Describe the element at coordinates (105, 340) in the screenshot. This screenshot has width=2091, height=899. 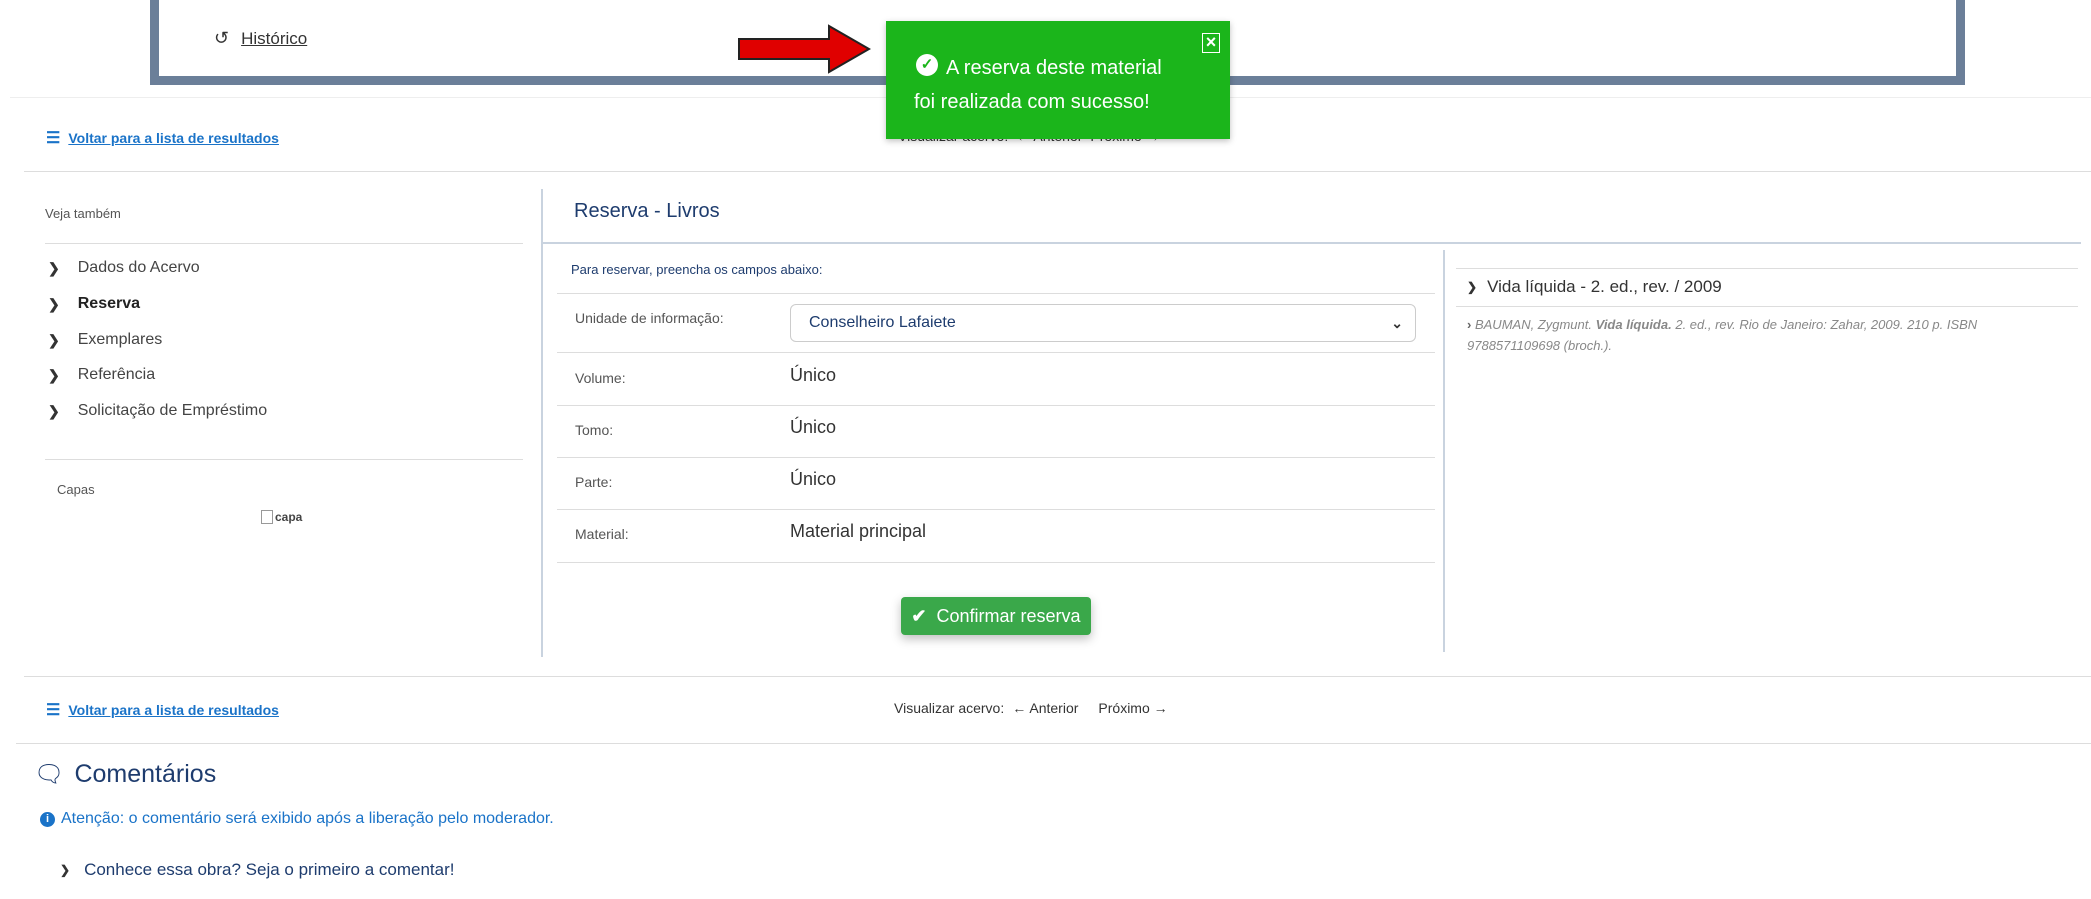
I see `sidebar-item-exemplares: ❯ Exemplares` at that location.